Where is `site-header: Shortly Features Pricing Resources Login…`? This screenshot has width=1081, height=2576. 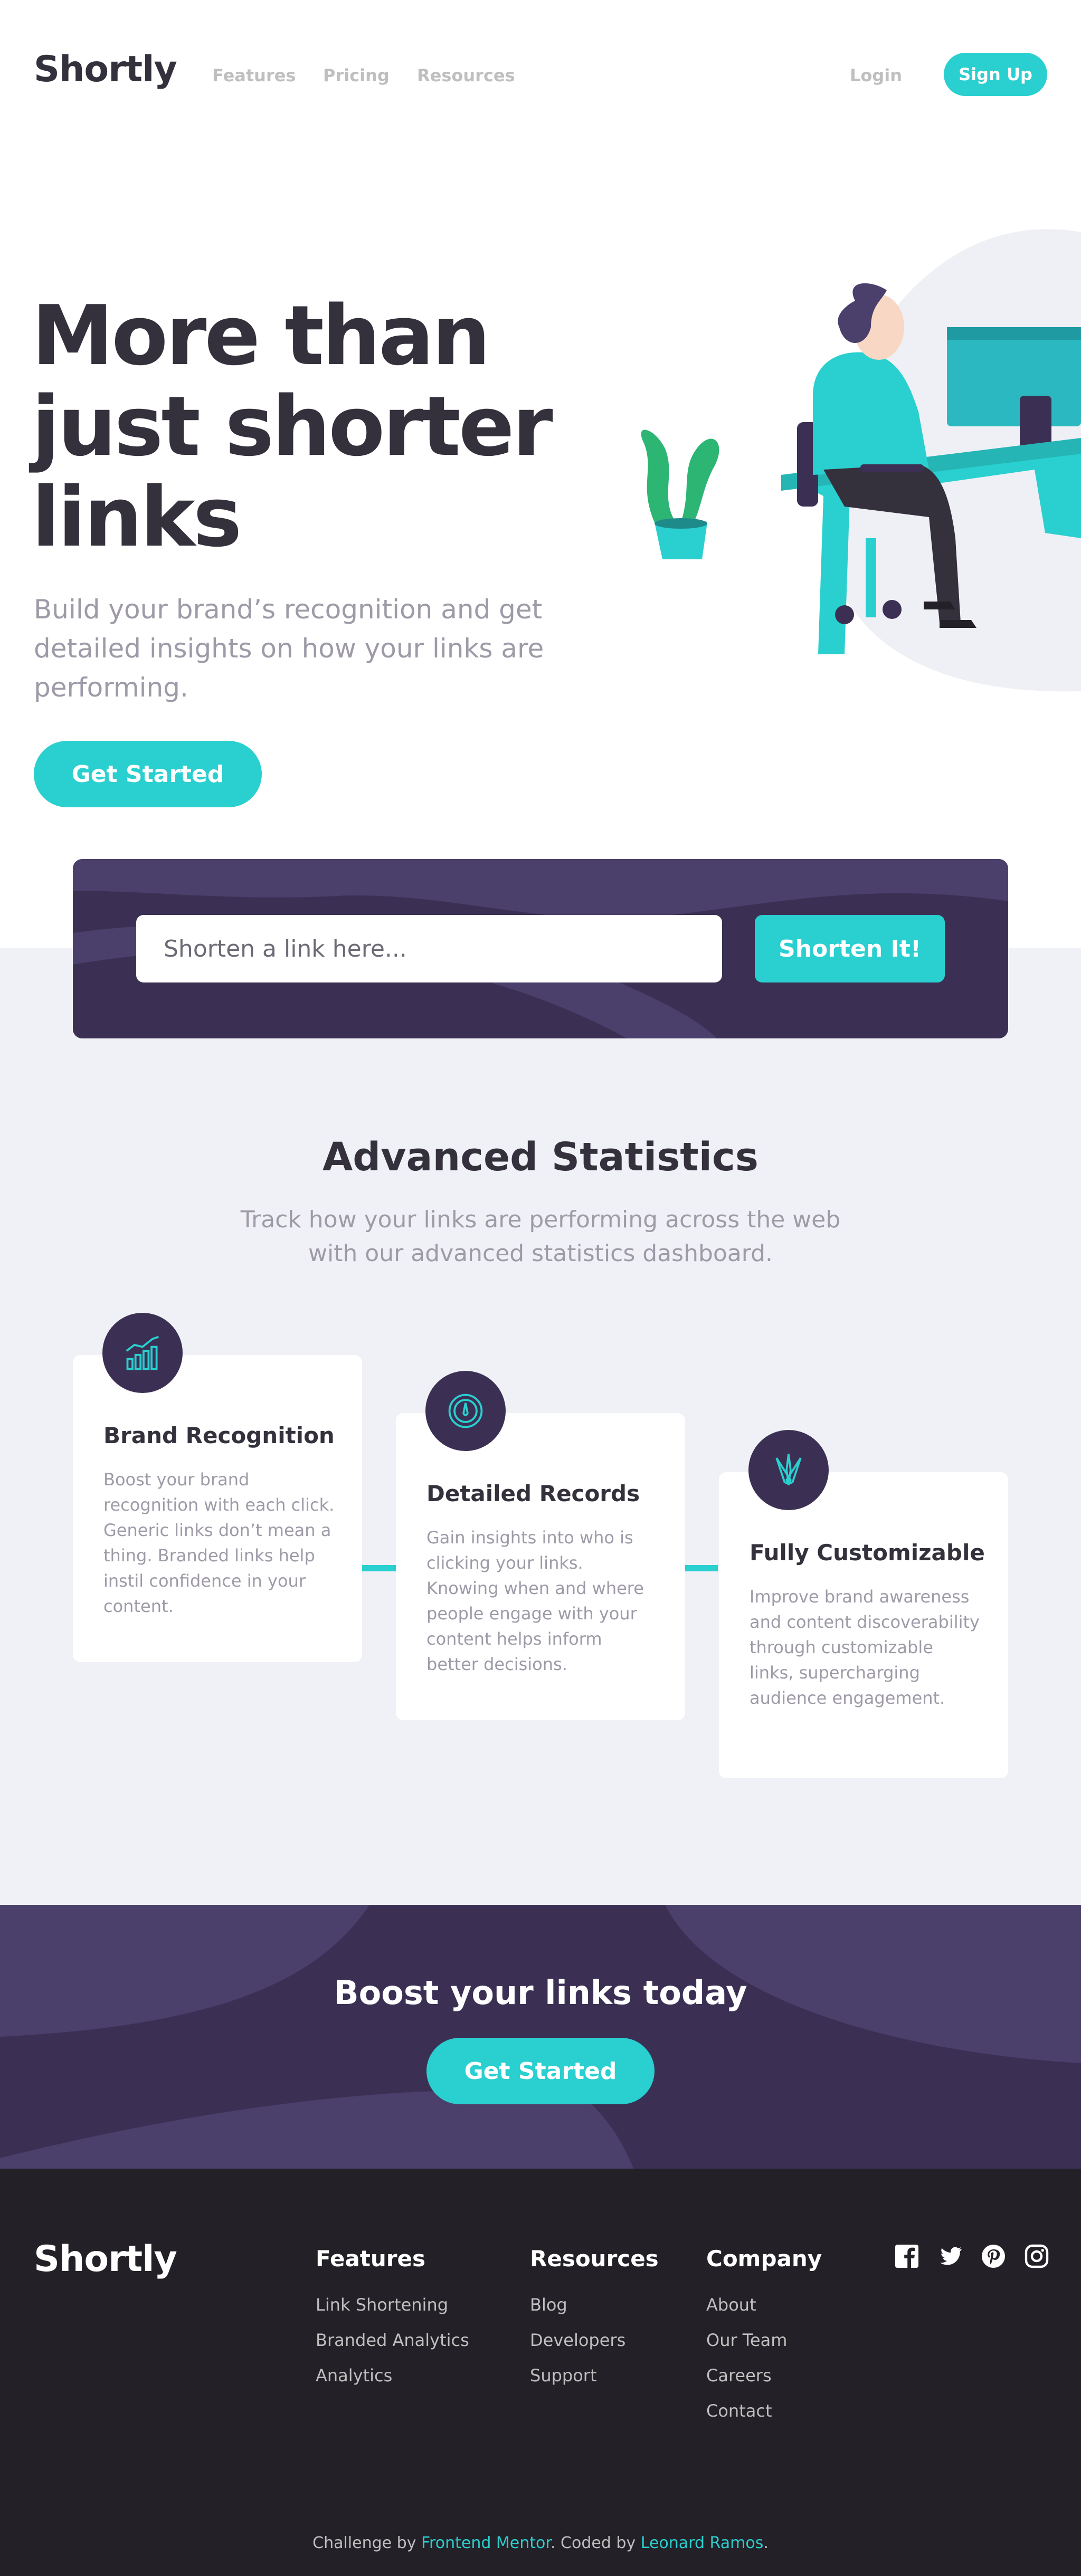
site-header: Shortly Features Pricing Resources Login… is located at coordinates (540, 75).